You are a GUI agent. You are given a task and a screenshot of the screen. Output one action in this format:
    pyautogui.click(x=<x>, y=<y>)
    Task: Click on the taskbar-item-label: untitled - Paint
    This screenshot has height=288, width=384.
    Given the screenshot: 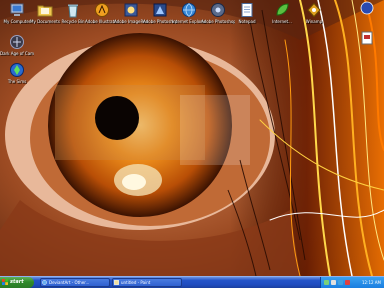 What is the action you would take?
    pyautogui.click(x=136, y=282)
    